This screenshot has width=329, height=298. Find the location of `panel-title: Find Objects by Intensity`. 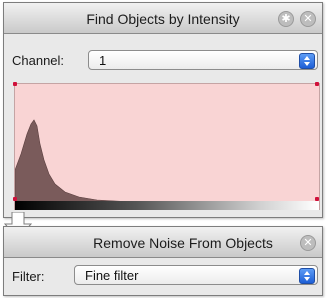

panel-title: Find Objects by Intensity is located at coordinates (163, 19).